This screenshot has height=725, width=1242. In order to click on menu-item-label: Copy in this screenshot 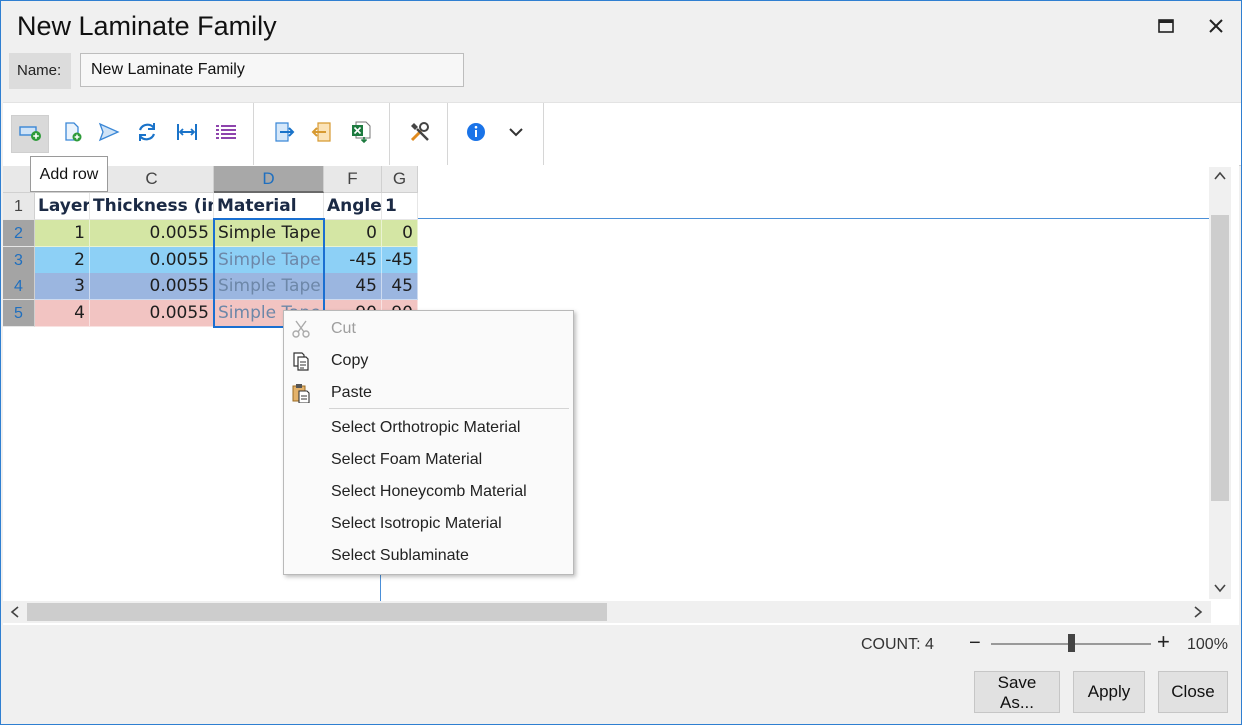, I will do `click(350, 360)`.